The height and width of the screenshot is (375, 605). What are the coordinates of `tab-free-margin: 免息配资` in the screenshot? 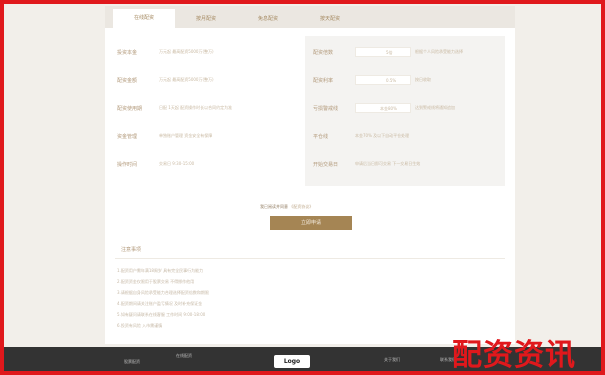 It's located at (268, 19).